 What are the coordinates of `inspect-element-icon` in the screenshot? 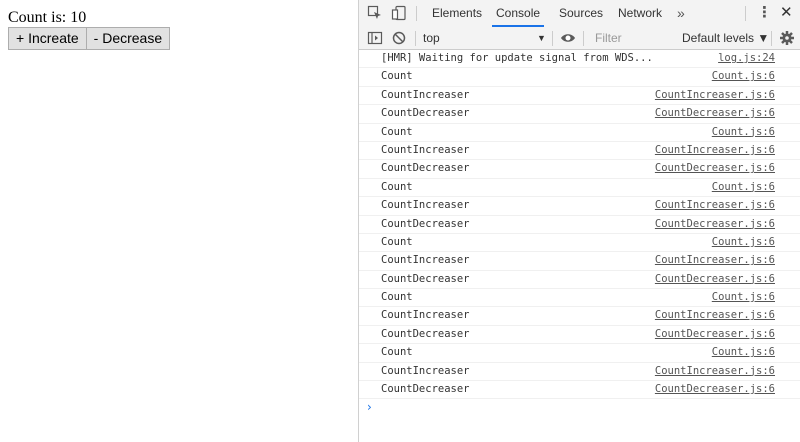 It's located at (375, 13).